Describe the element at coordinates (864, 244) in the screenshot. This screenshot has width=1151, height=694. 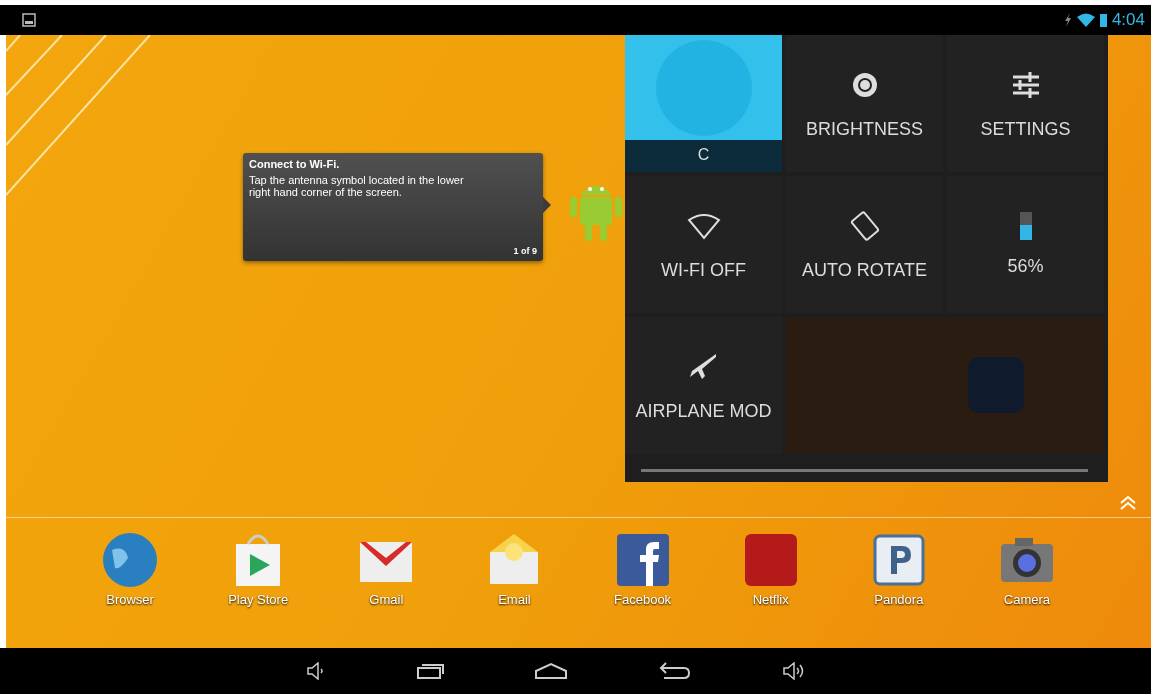
I see `settings-tile: AUTO ROTATE` at that location.